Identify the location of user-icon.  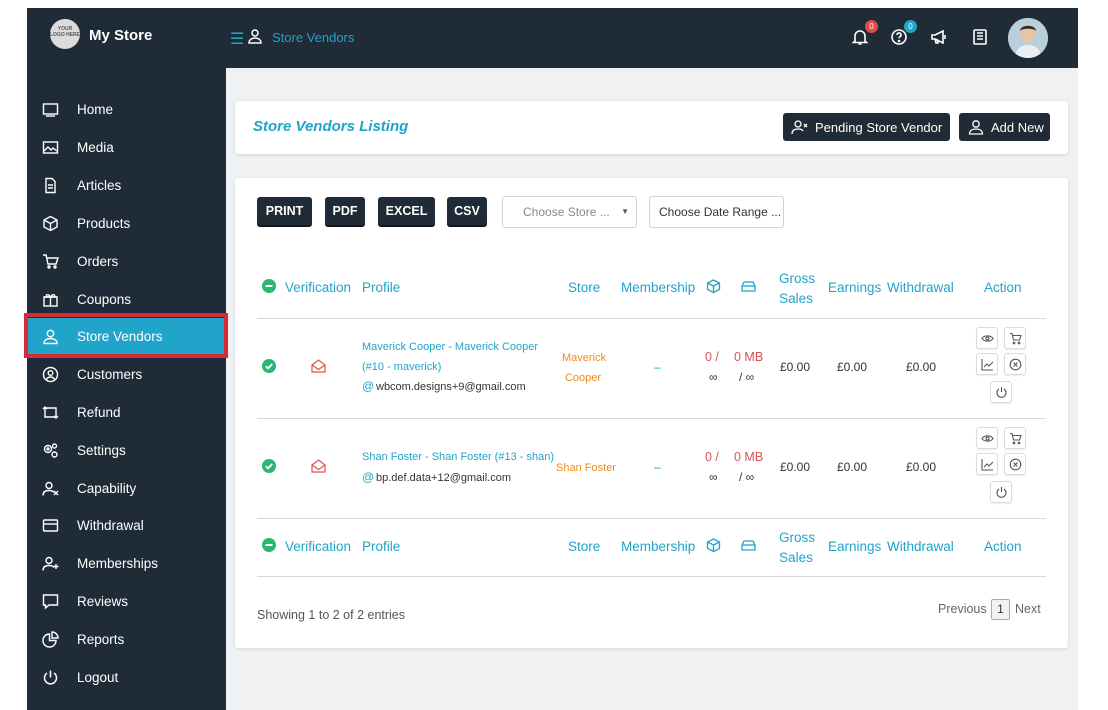
(976, 127).